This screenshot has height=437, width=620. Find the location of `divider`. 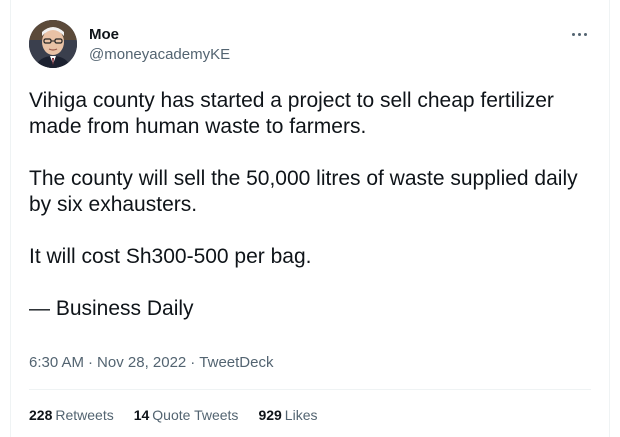

divider is located at coordinates (310, 389).